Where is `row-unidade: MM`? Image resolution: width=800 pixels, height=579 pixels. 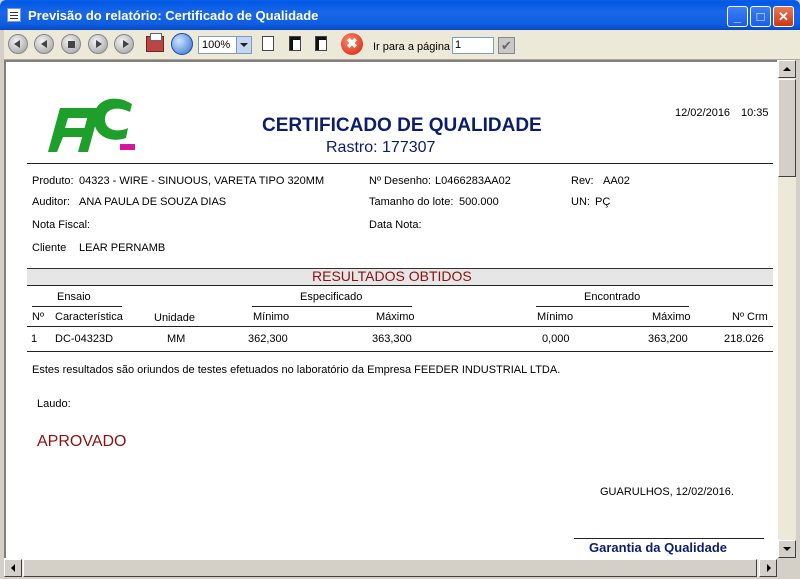 row-unidade: MM is located at coordinates (176, 339).